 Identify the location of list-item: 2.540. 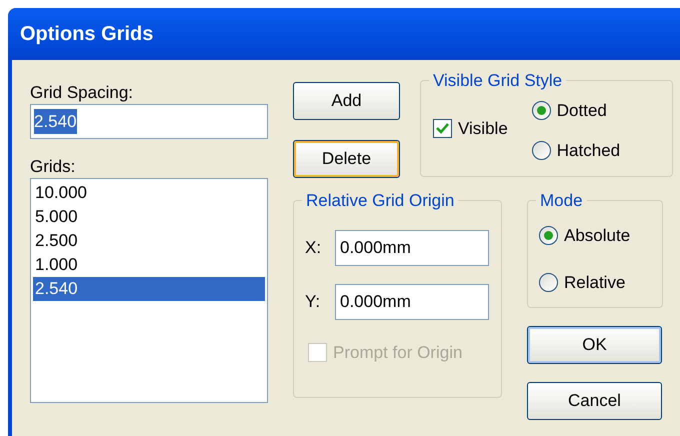
(149, 289).